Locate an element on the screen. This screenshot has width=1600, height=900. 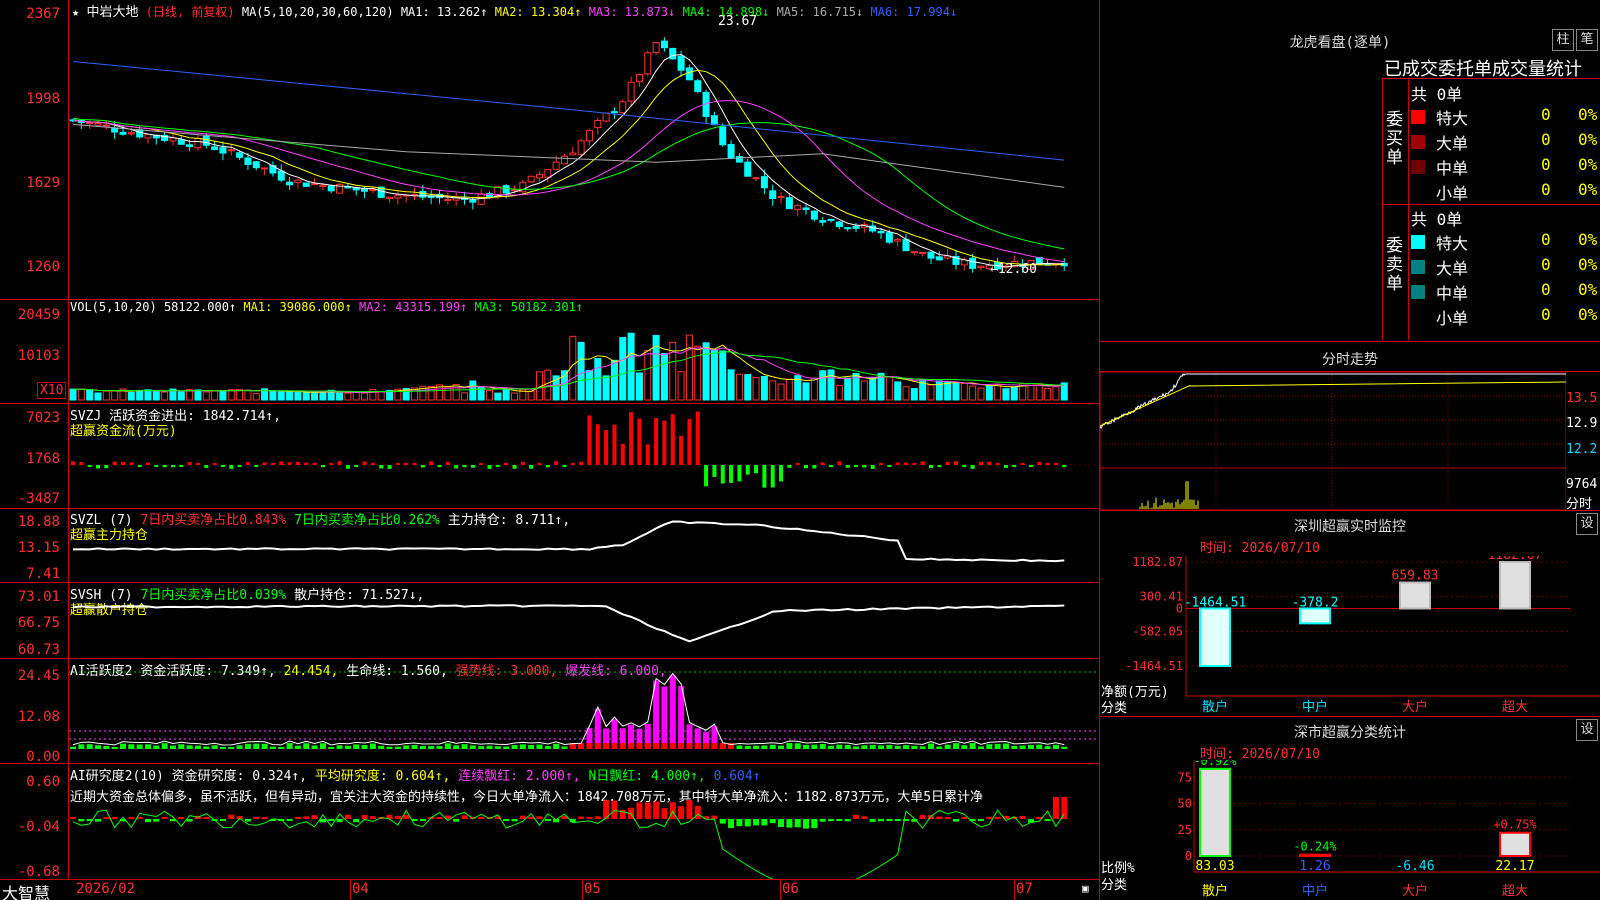
main-force-chart is located at coordinates (584, 545).